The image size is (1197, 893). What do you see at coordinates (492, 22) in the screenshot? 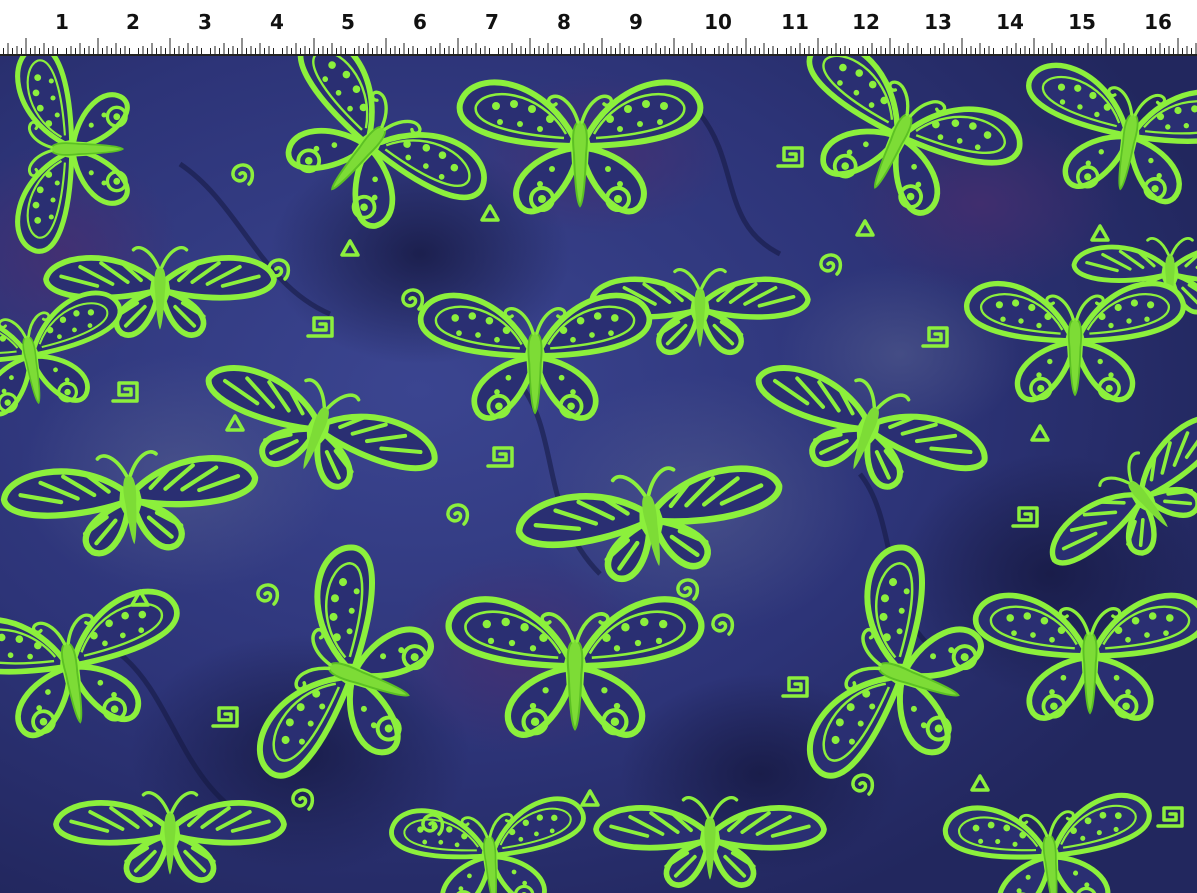
I see `ruler-number: 7` at bounding box center [492, 22].